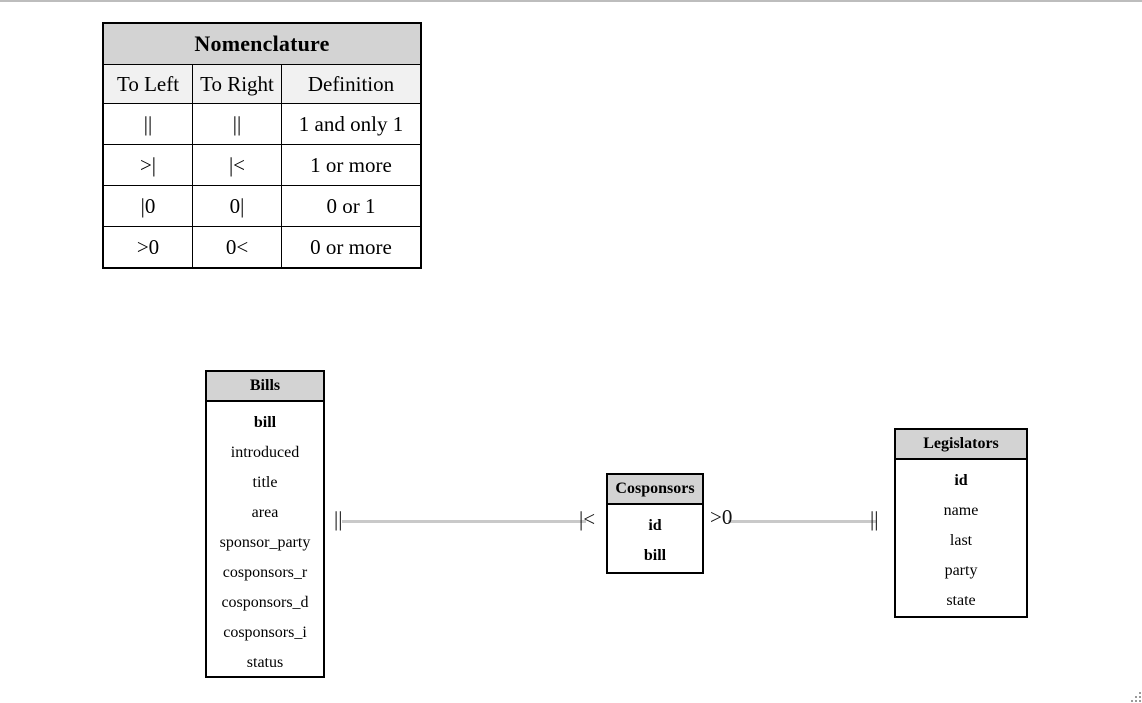  Describe the element at coordinates (338, 519) in the screenshot. I see `cardinality-bills-to-cosponsors: ||` at that location.